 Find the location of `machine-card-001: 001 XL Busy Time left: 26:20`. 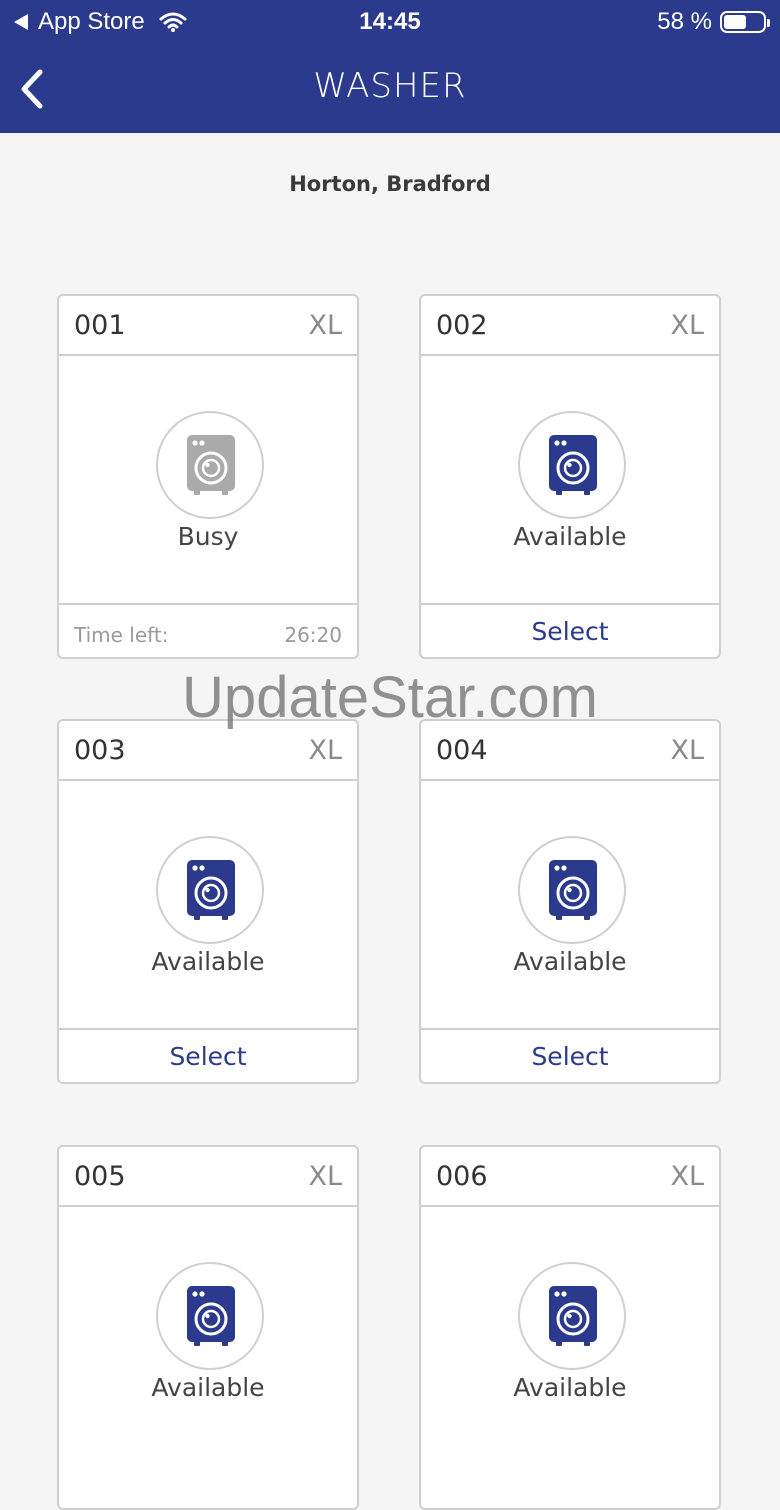

machine-card-001: 001 XL Busy Time left: 26:20 is located at coordinates (208, 476).